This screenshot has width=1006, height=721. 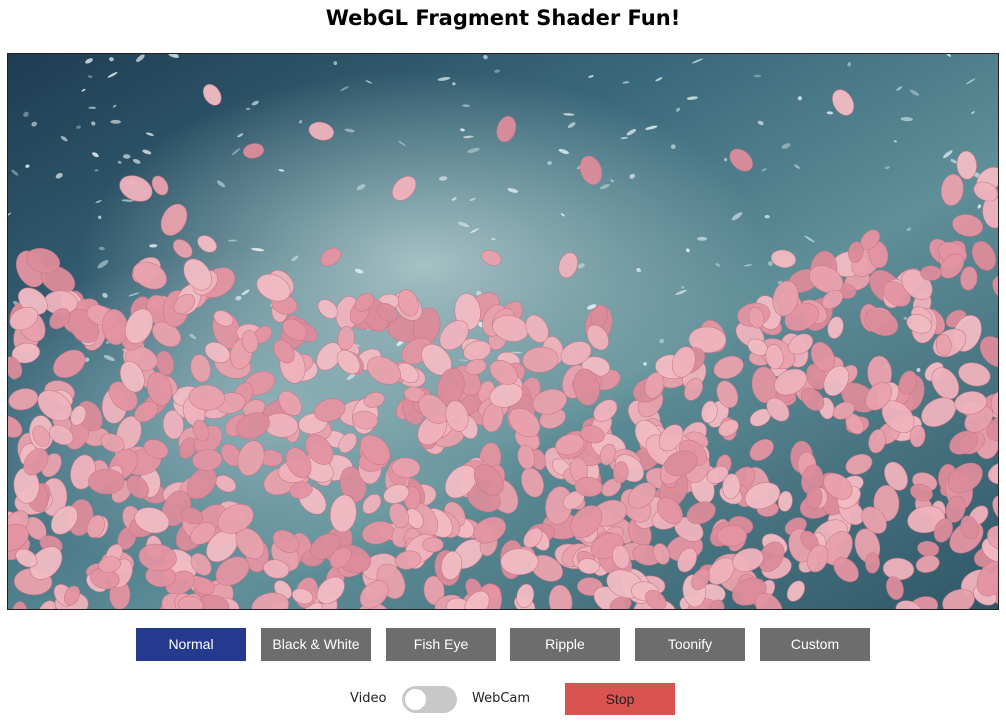 I want to click on video-label: Video, so click(x=368, y=698).